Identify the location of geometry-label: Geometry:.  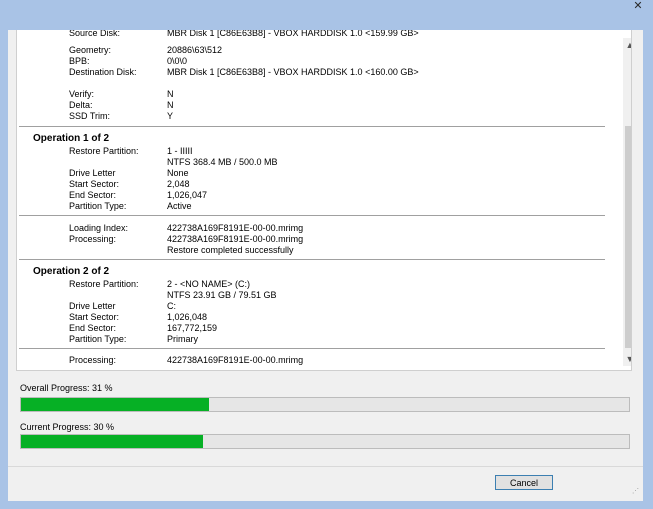
(90, 50).